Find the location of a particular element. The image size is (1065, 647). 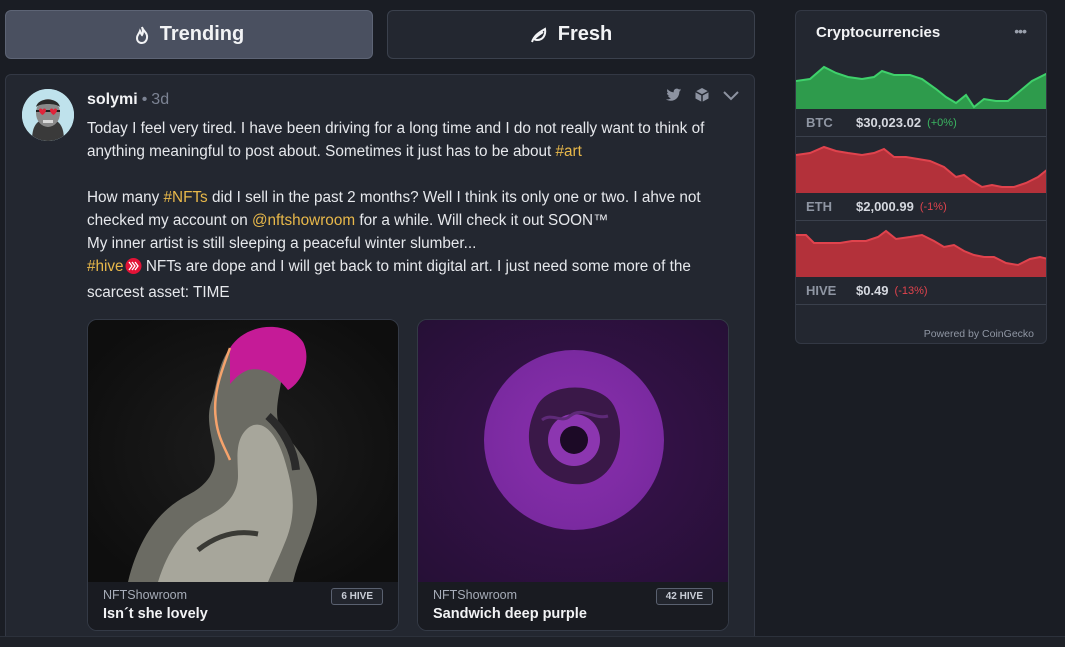

nft-card: NFTShowroom Isn´t she lovely 6 HIVE is located at coordinates (243, 475).